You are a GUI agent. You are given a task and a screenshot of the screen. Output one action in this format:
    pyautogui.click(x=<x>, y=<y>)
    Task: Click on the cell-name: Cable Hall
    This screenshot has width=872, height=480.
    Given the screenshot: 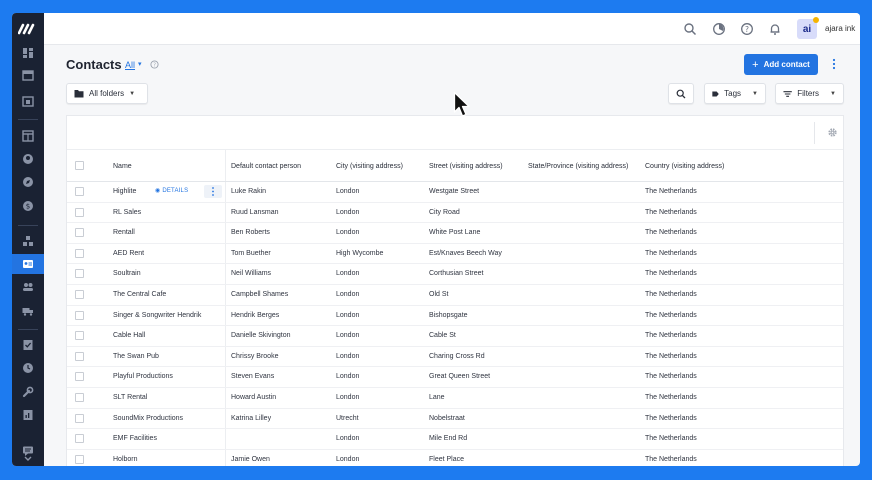 What is the action you would take?
    pyautogui.click(x=129, y=335)
    